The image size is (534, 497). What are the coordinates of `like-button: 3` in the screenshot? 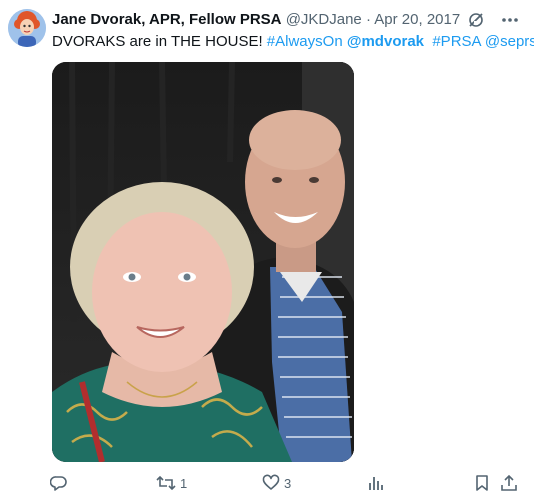 It's located at (276, 483).